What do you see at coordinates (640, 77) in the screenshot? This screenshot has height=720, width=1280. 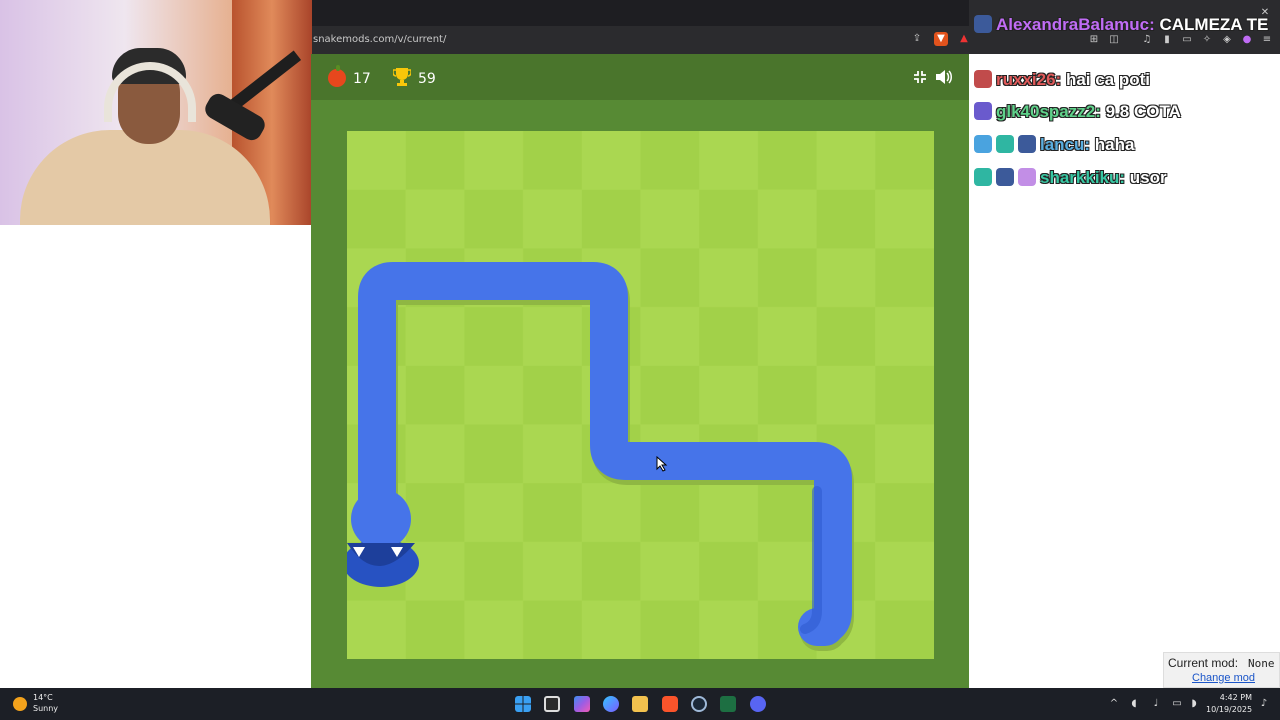 I see `game-header: 17 59` at bounding box center [640, 77].